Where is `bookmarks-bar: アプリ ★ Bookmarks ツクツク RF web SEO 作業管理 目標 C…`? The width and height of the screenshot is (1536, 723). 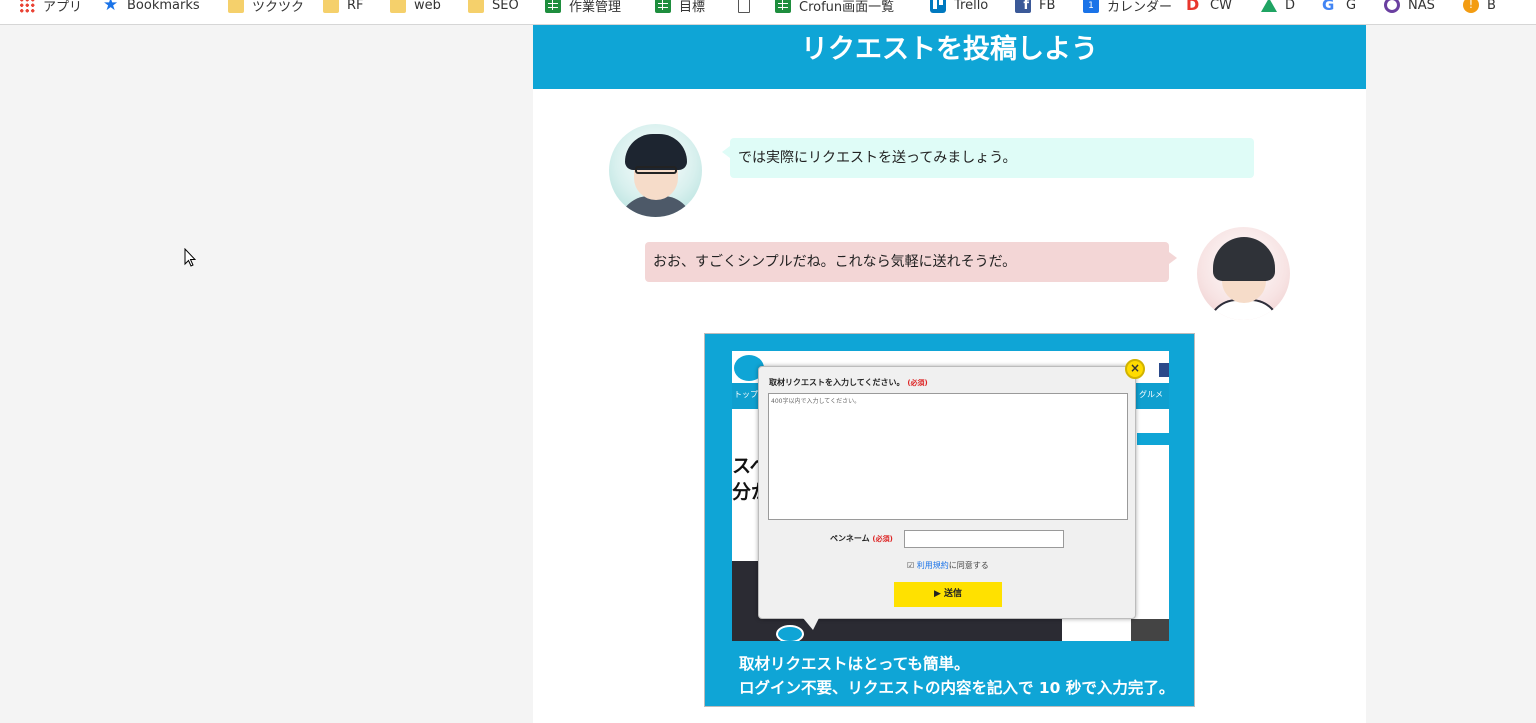 bookmarks-bar: アプリ ★ Bookmarks ツクツク RF web SEO 作業管理 目標 C… is located at coordinates (768, 12).